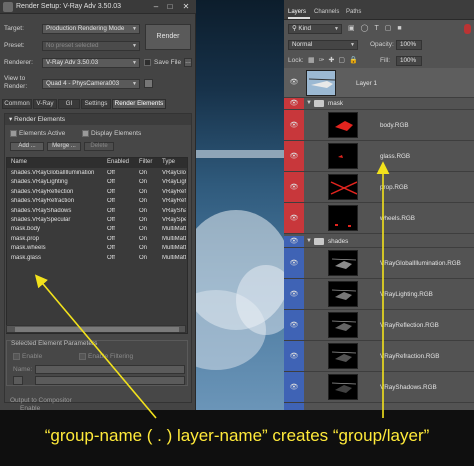 The width and height of the screenshot is (474, 466). Describe the element at coordinates (170, 7) in the screenshot. I see `maximize-icon: □` at that location.